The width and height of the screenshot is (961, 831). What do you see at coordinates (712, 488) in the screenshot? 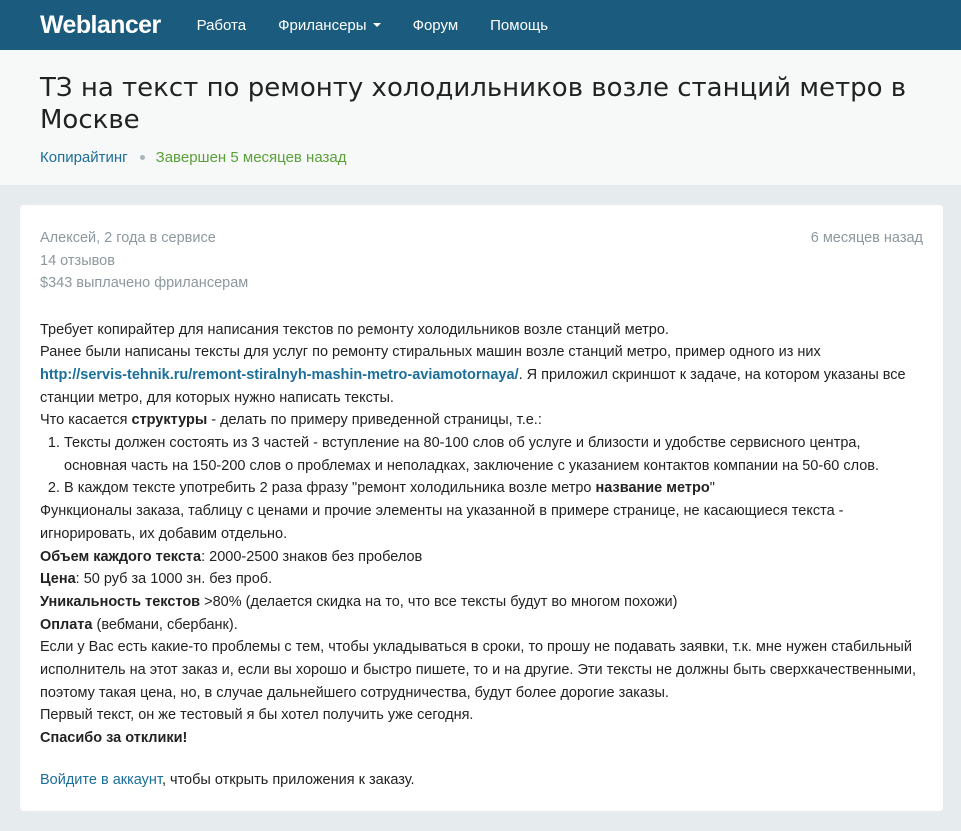
I see `desc-text: "` at bounding box center [712, 488].